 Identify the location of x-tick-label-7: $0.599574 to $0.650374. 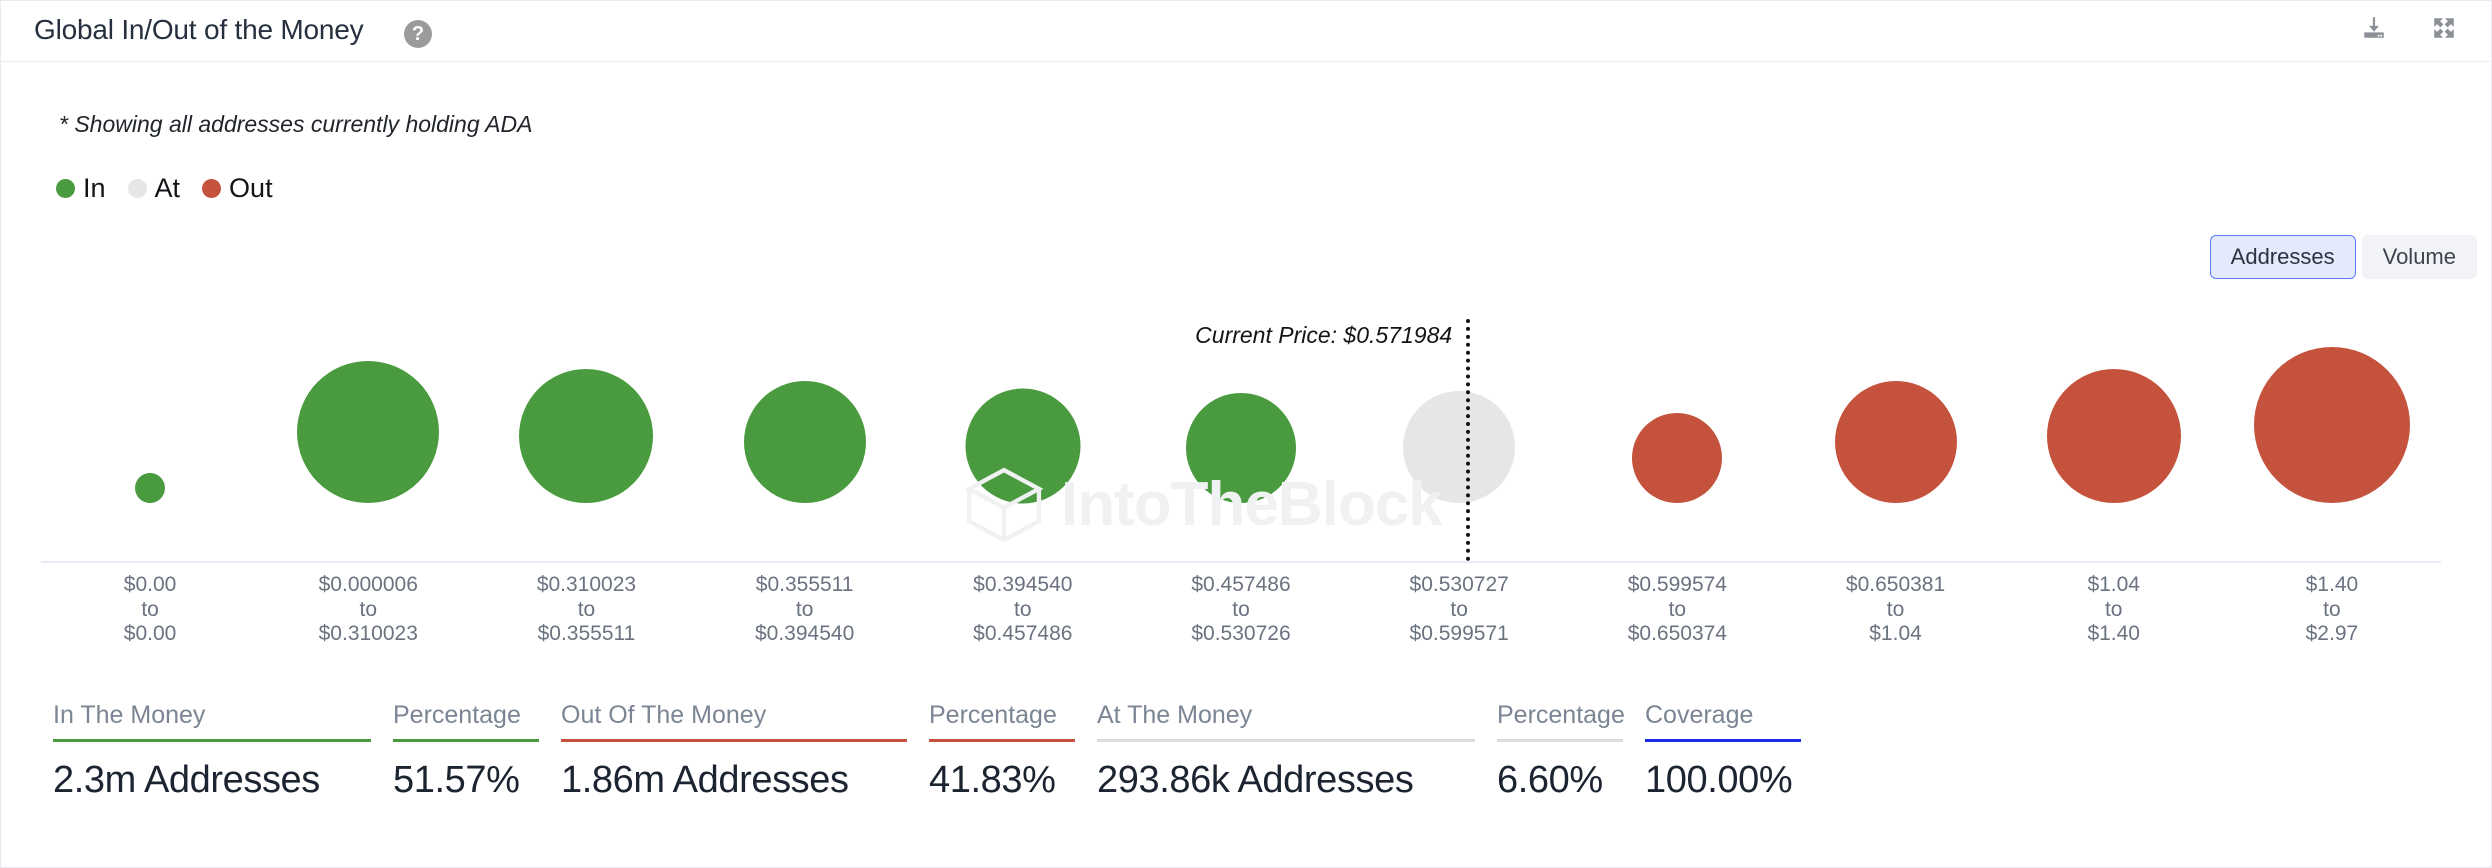
(1677, 610).